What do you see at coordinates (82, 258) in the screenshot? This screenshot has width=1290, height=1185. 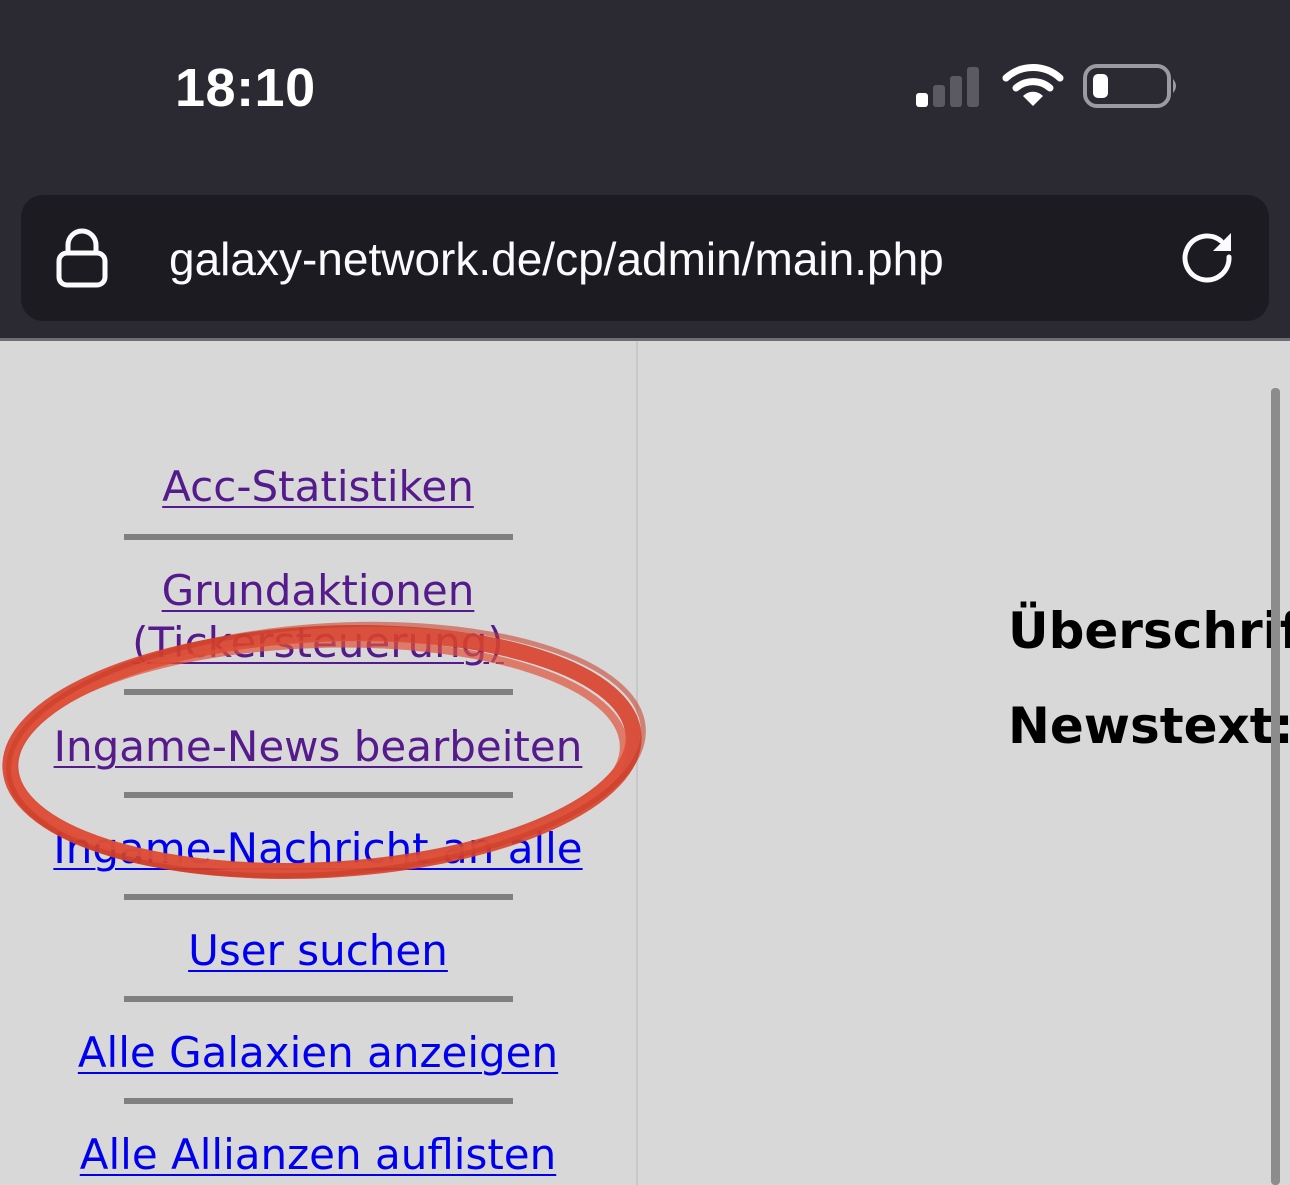 I see `lock-icon` at bounding box center [82, 258].